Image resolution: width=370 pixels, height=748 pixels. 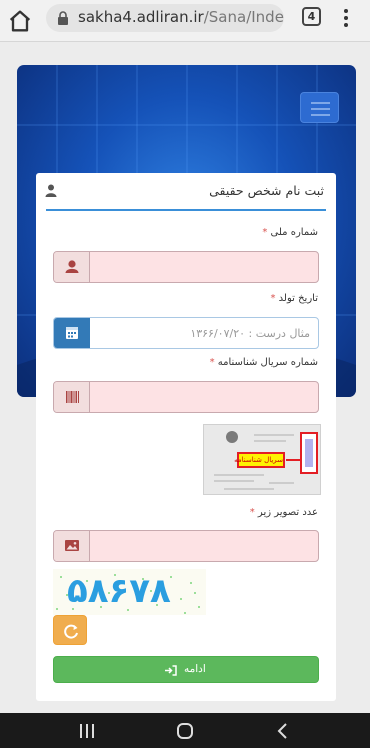 I want to click on calendar-icon, so click(x=72, y=333).